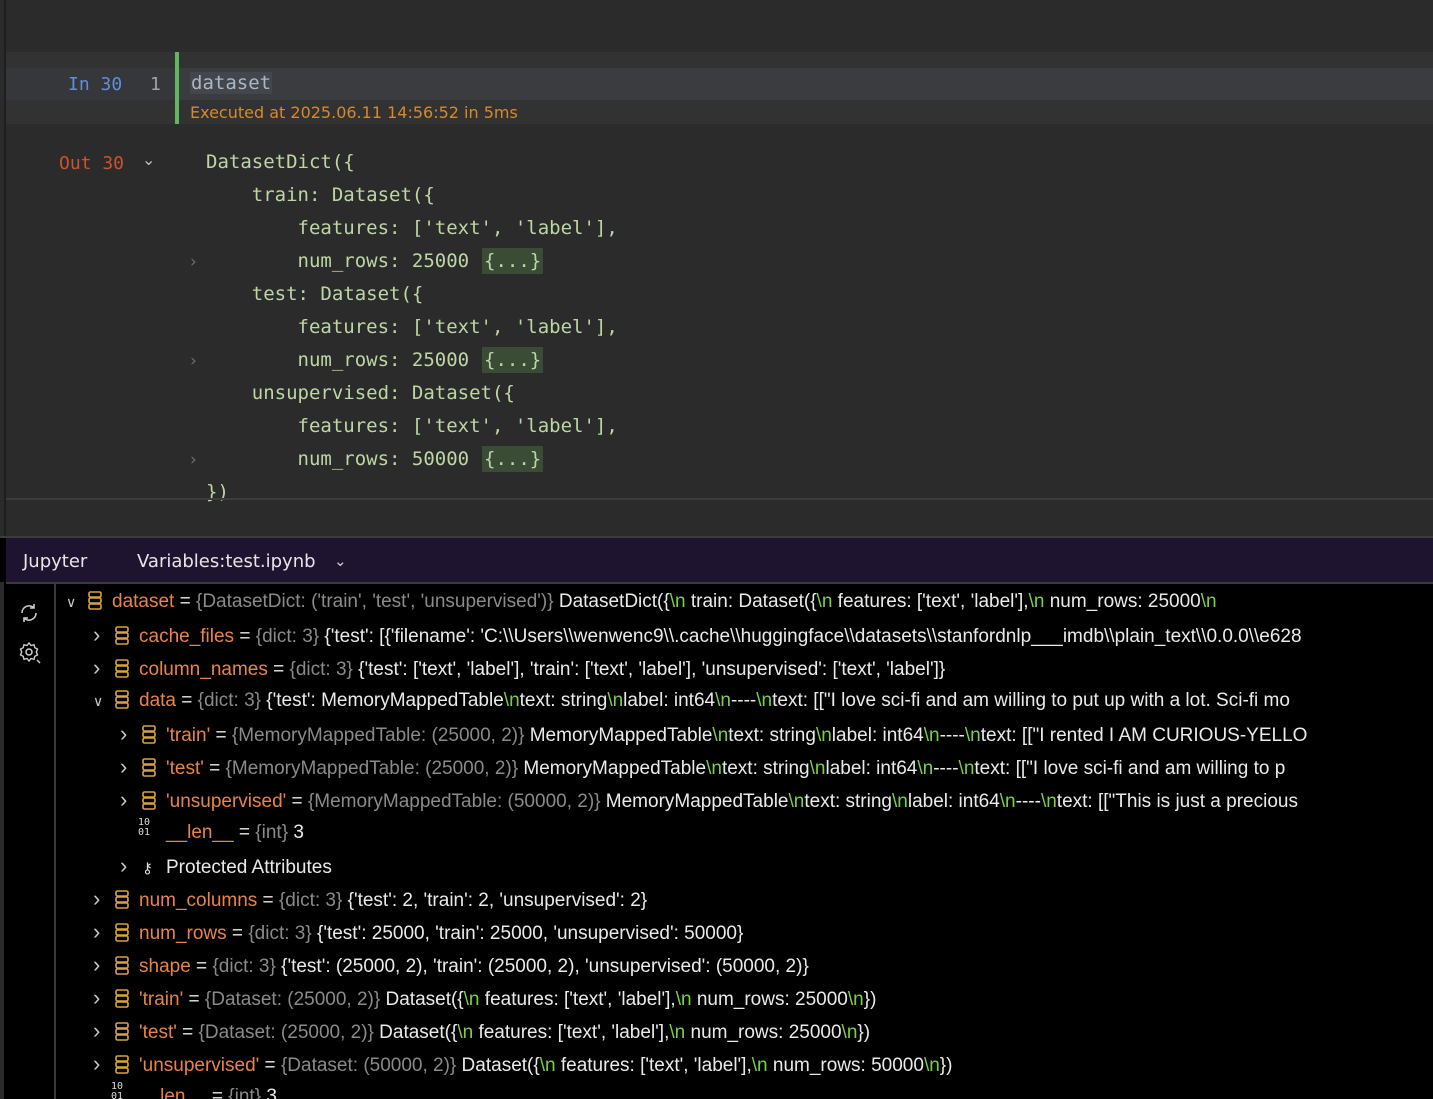 This screenshot has width=1433, height=1099. What do you see at coordinates (187, 636) in the screenshot?
I see `variable-name: cache_files` at bounding box center [187, 636].